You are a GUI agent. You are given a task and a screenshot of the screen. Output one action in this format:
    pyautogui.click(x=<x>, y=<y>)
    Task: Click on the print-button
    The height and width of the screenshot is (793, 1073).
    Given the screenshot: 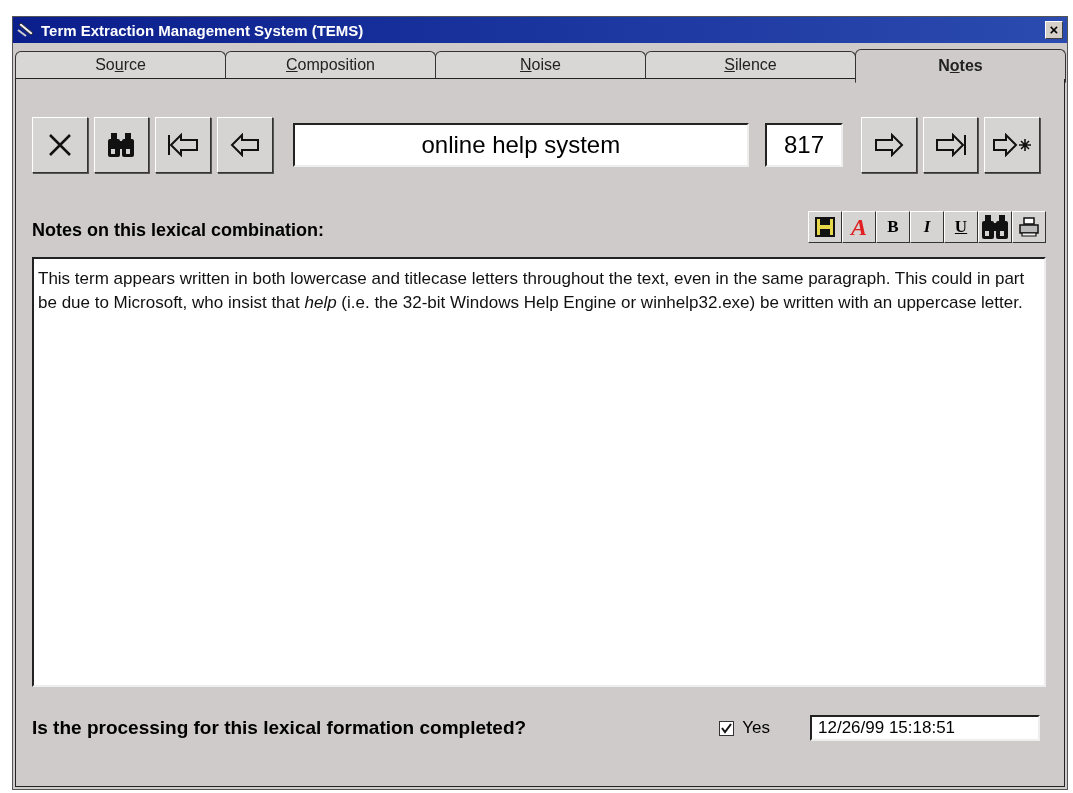 What is the action you would take?
    pyautogui.click(x=1029, y=227)
    